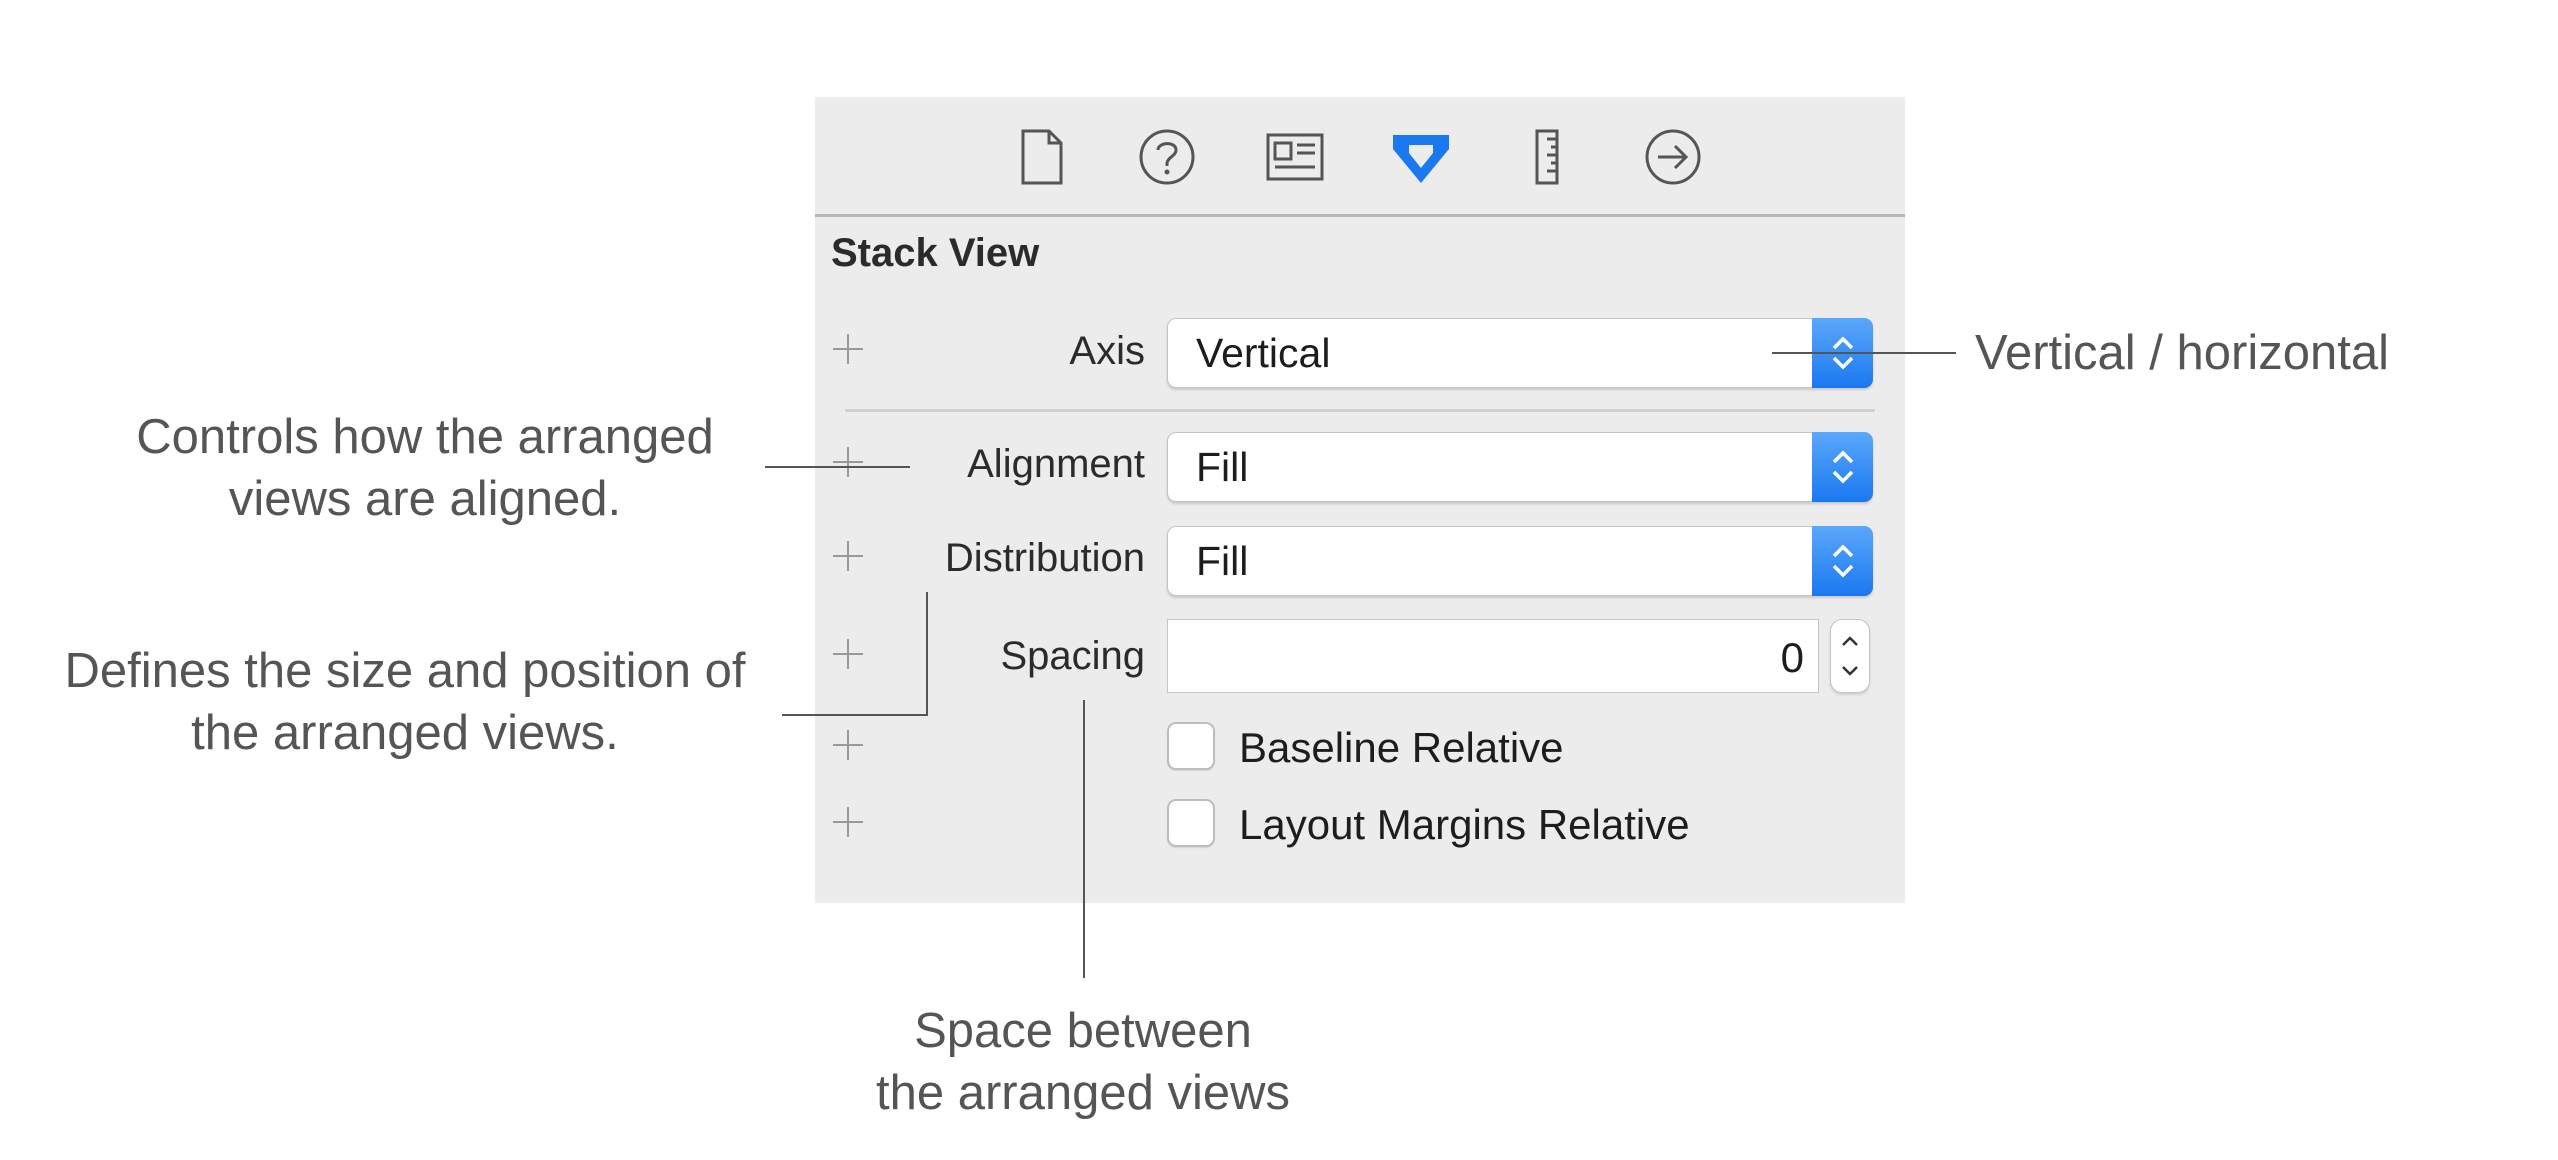  What do you see at coordinates (848, 654) in the screenshot?
I see `spacing-add-variation-icon` at bounding box center [848, 654].